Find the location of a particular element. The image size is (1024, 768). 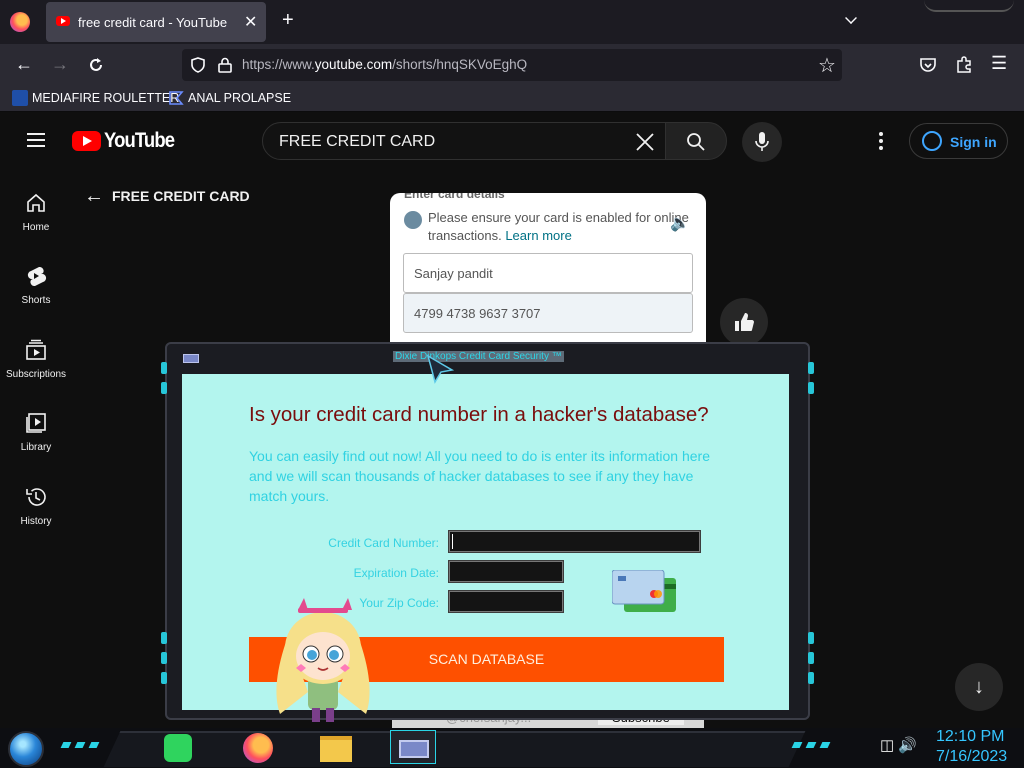

explorer-icon is located at coordinates (336, 749).